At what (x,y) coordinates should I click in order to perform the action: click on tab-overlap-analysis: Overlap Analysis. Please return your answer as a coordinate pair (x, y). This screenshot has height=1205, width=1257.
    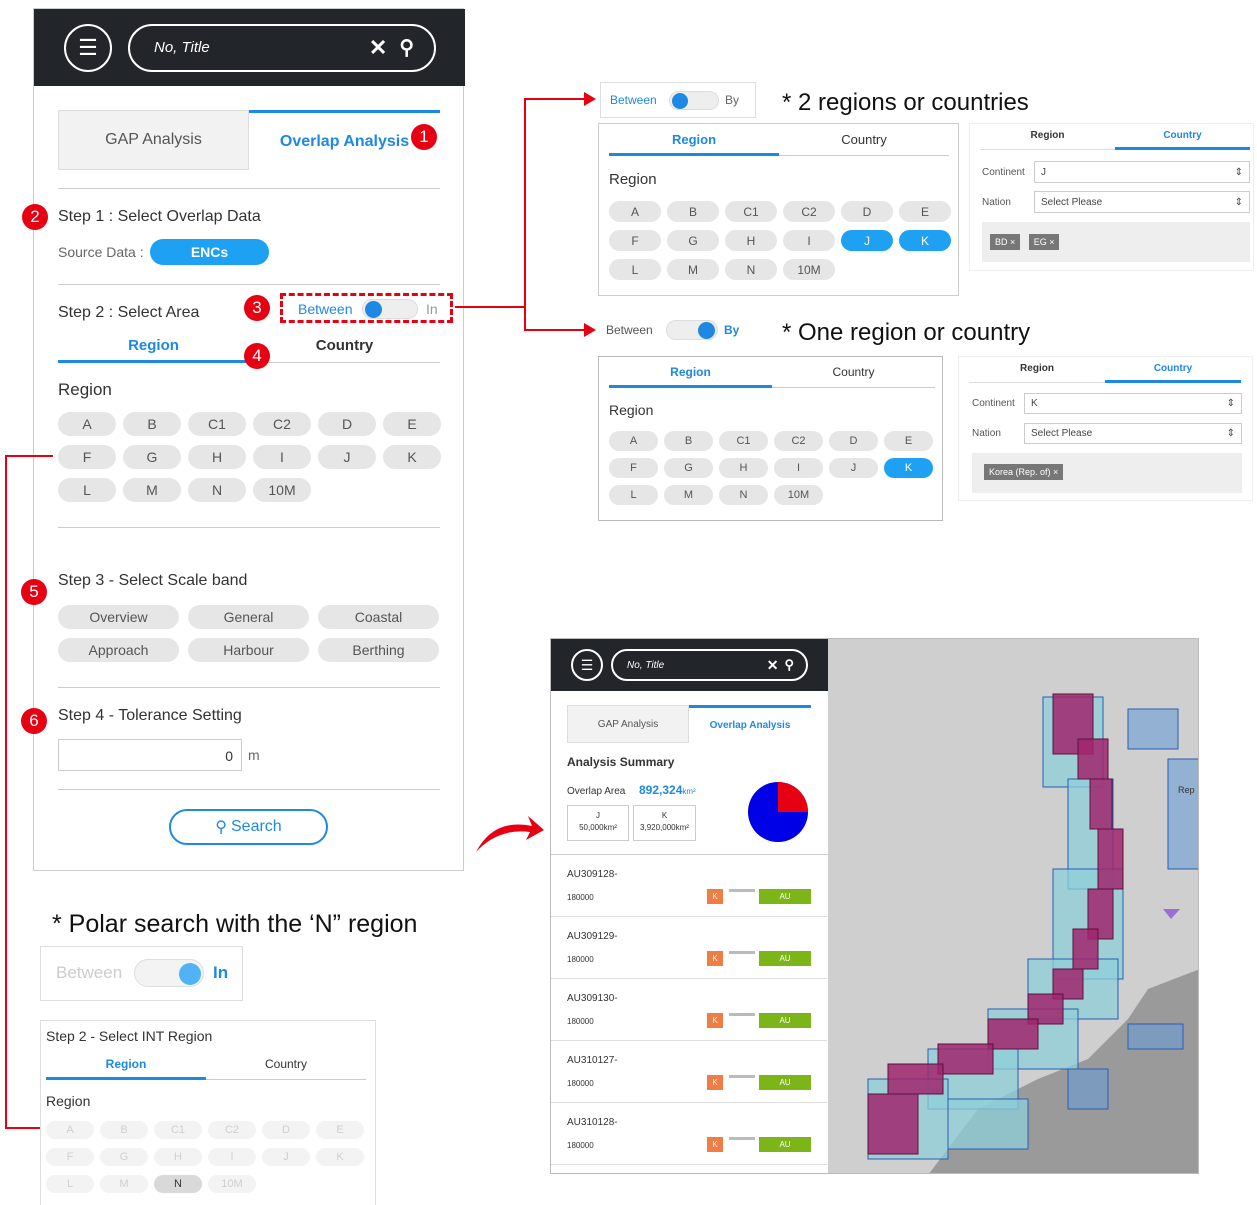
    Looking at the image, I should click on (750, 724).